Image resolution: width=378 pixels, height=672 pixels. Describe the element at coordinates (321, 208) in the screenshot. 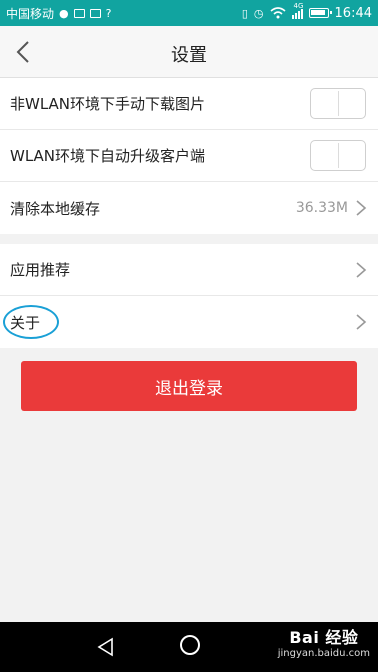

I see `cache-size-value: 36.33M` at that location.